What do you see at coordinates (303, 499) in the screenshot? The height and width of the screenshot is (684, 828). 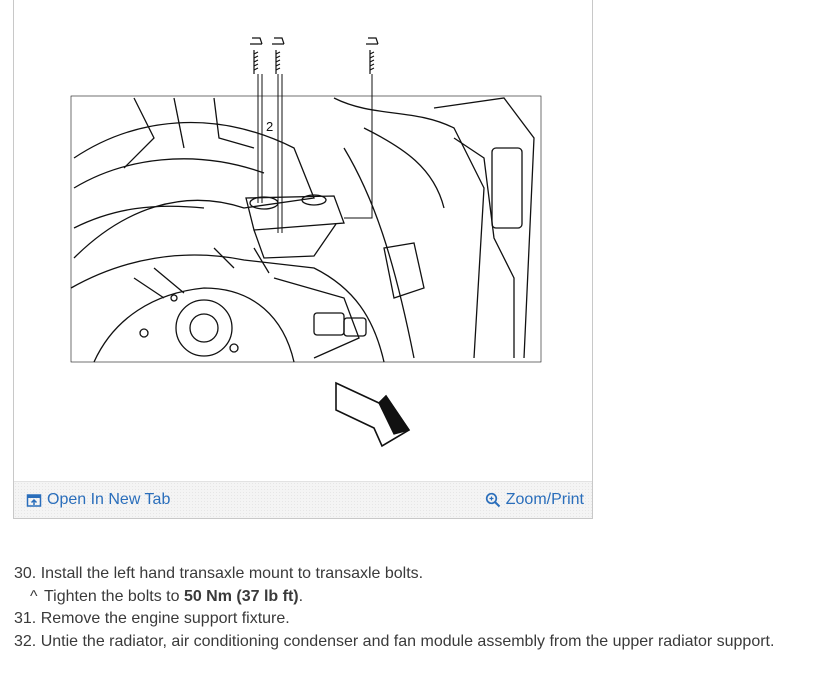 I see `figure-toolbar: Open In New Tab Zoom/Print` at bounding box center [303, 499].